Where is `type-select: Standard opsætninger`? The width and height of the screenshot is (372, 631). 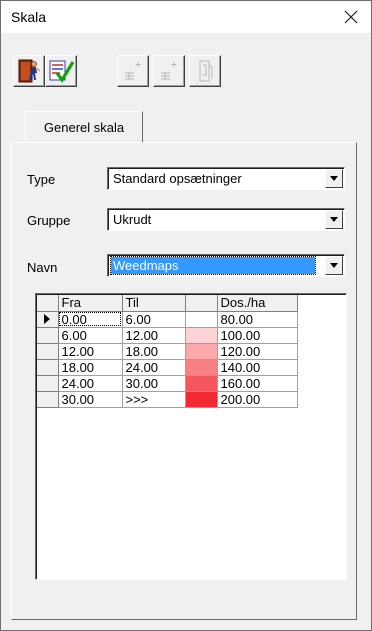
type-select: Standard opsætninger is located at coordinates (226, 178).